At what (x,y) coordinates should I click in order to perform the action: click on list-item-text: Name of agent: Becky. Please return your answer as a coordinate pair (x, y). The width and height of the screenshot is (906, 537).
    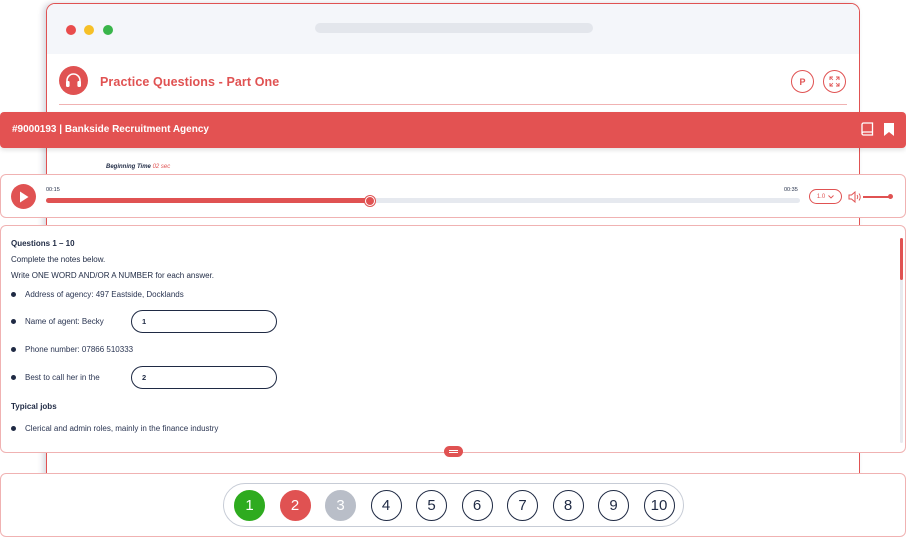
    Looking at the image, I should click on (64, 321).